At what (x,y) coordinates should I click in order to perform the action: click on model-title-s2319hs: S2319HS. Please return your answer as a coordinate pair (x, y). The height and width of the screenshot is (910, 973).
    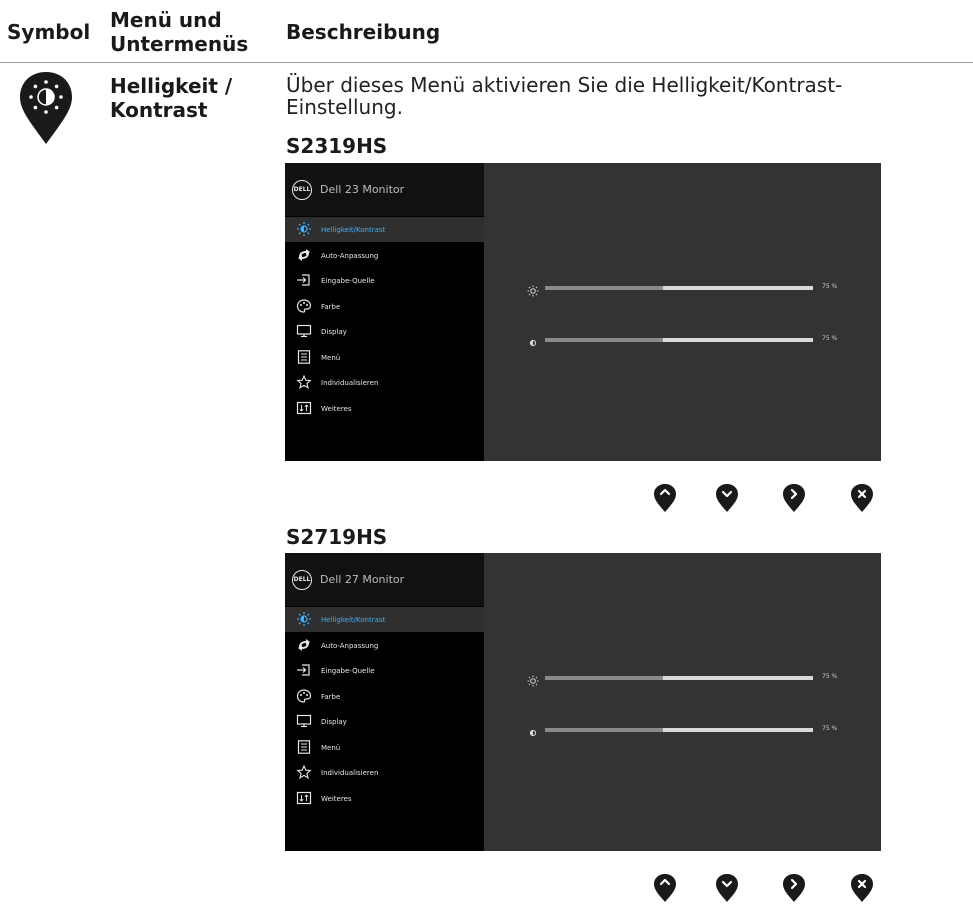
    Looking at the image, I should click on (337, 146).